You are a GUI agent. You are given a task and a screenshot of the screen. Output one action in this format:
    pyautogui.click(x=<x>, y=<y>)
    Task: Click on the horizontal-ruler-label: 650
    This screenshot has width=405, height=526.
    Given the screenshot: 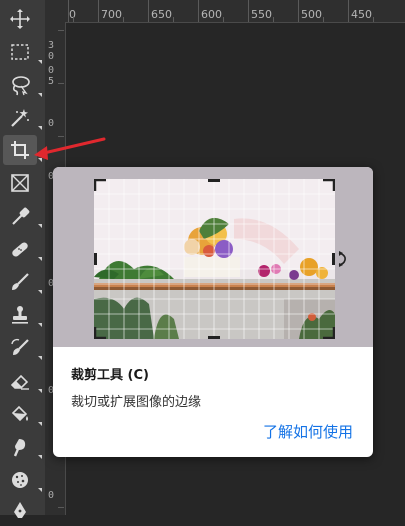 What is the action you would take?
    pyautogui.click(x=161, y=14)
    